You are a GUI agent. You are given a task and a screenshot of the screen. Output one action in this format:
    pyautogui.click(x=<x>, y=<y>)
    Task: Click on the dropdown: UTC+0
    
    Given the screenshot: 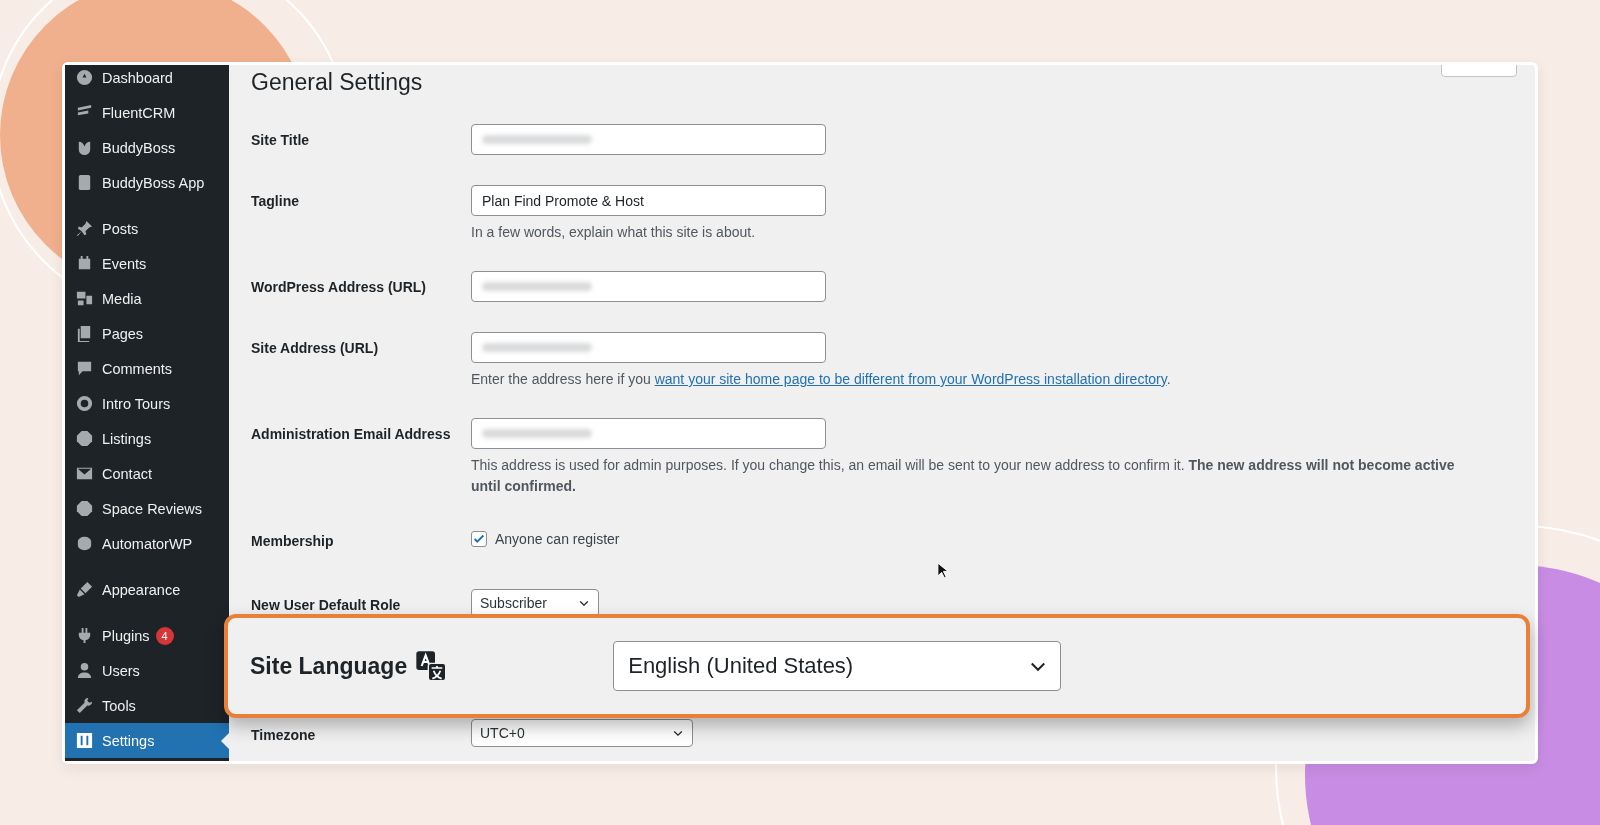 What is the action you would take?
    pyautogui.click(x=582, y=733)
    